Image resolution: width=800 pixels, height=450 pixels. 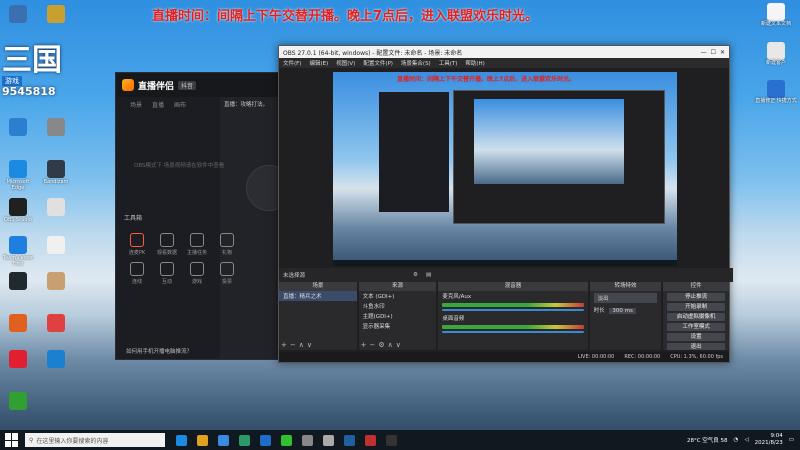 I want to click on desktop-icon: 新建文本文档, so click(x=776, y=15).